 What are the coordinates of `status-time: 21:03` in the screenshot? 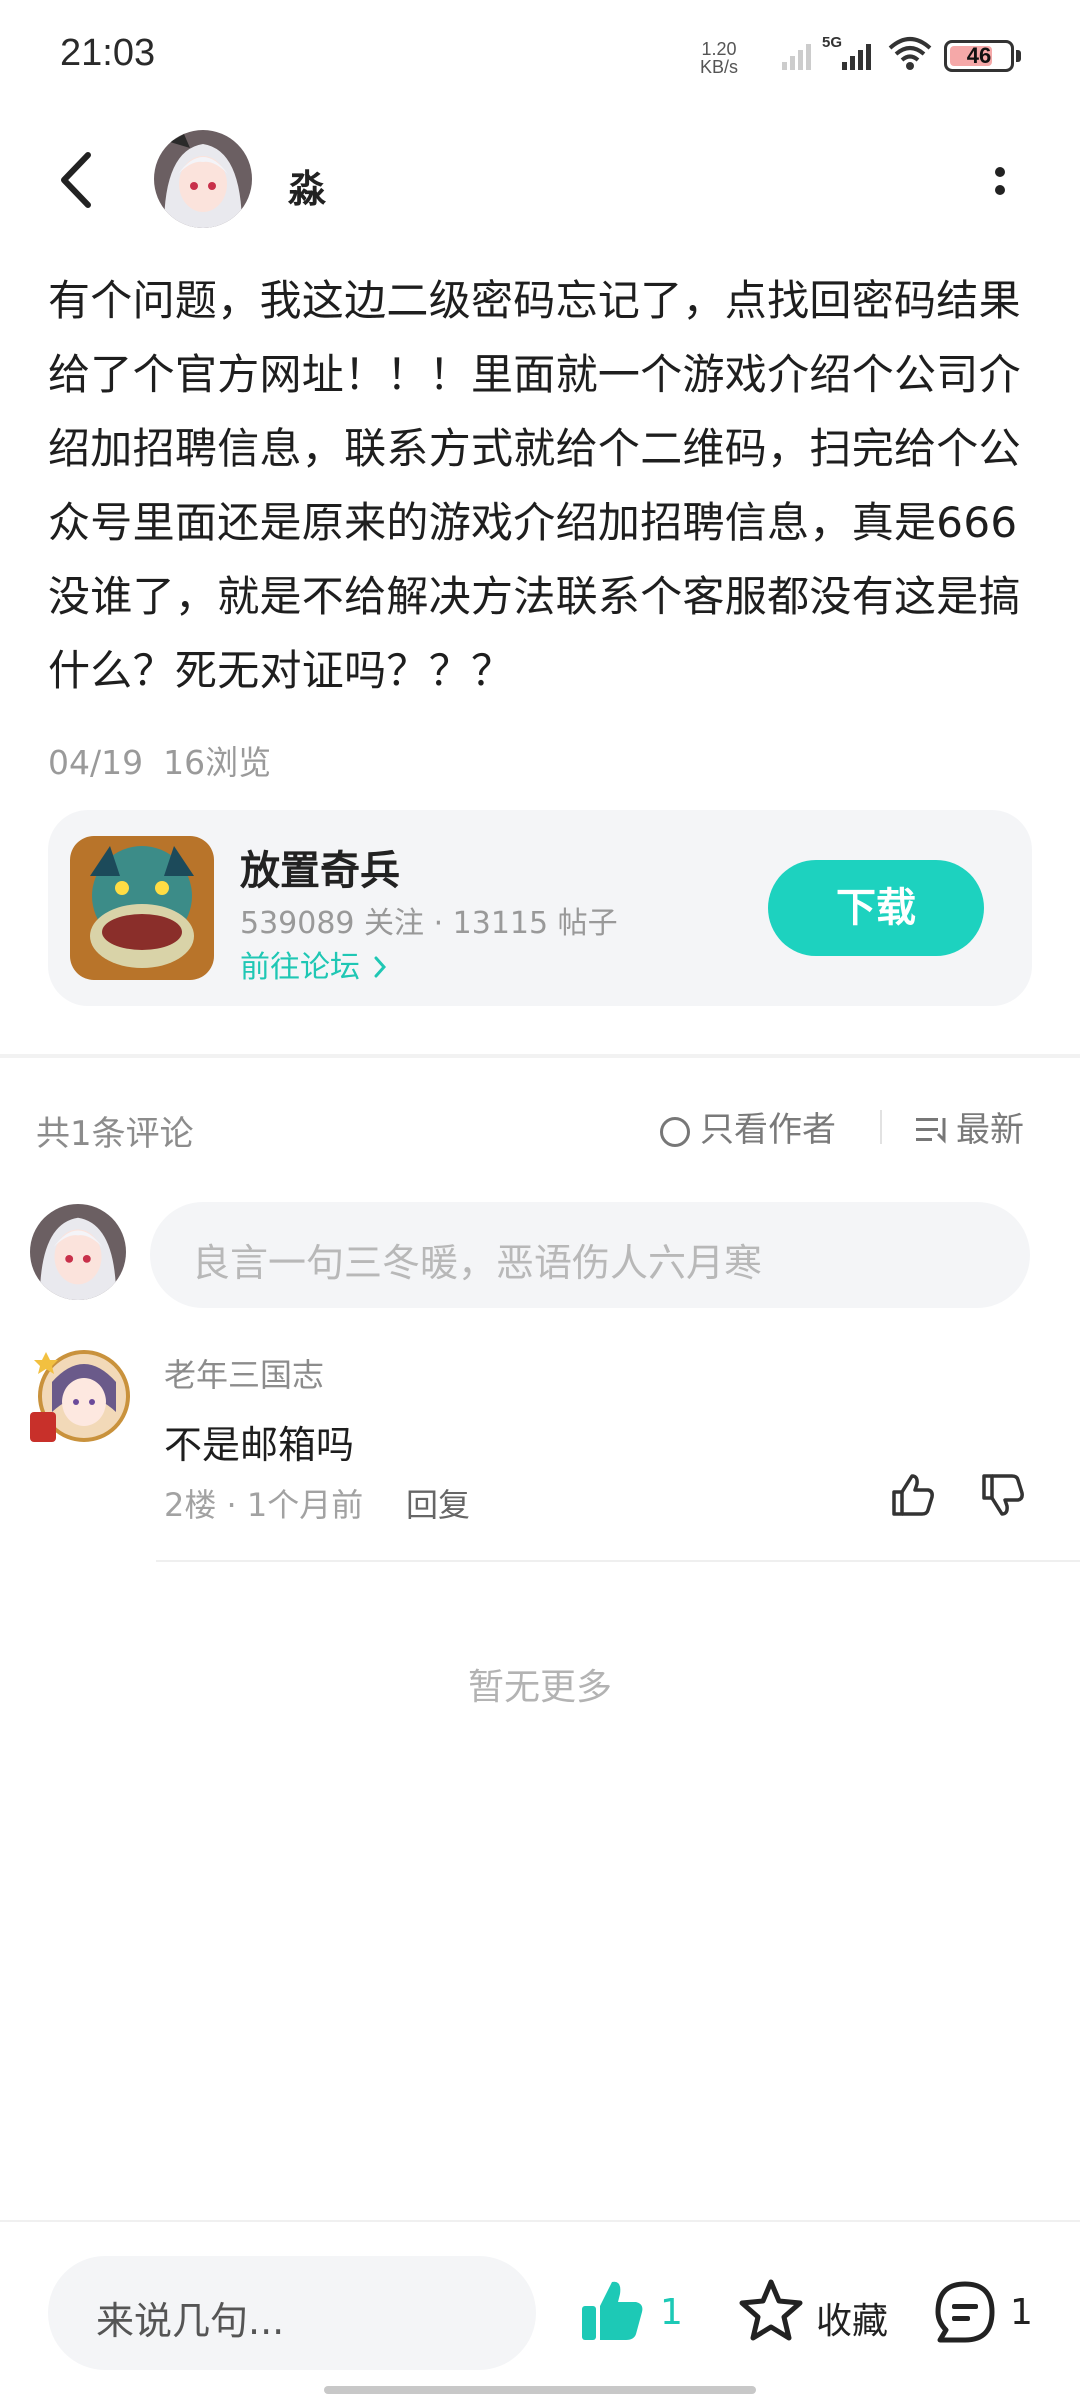 It's located at (108, 53).